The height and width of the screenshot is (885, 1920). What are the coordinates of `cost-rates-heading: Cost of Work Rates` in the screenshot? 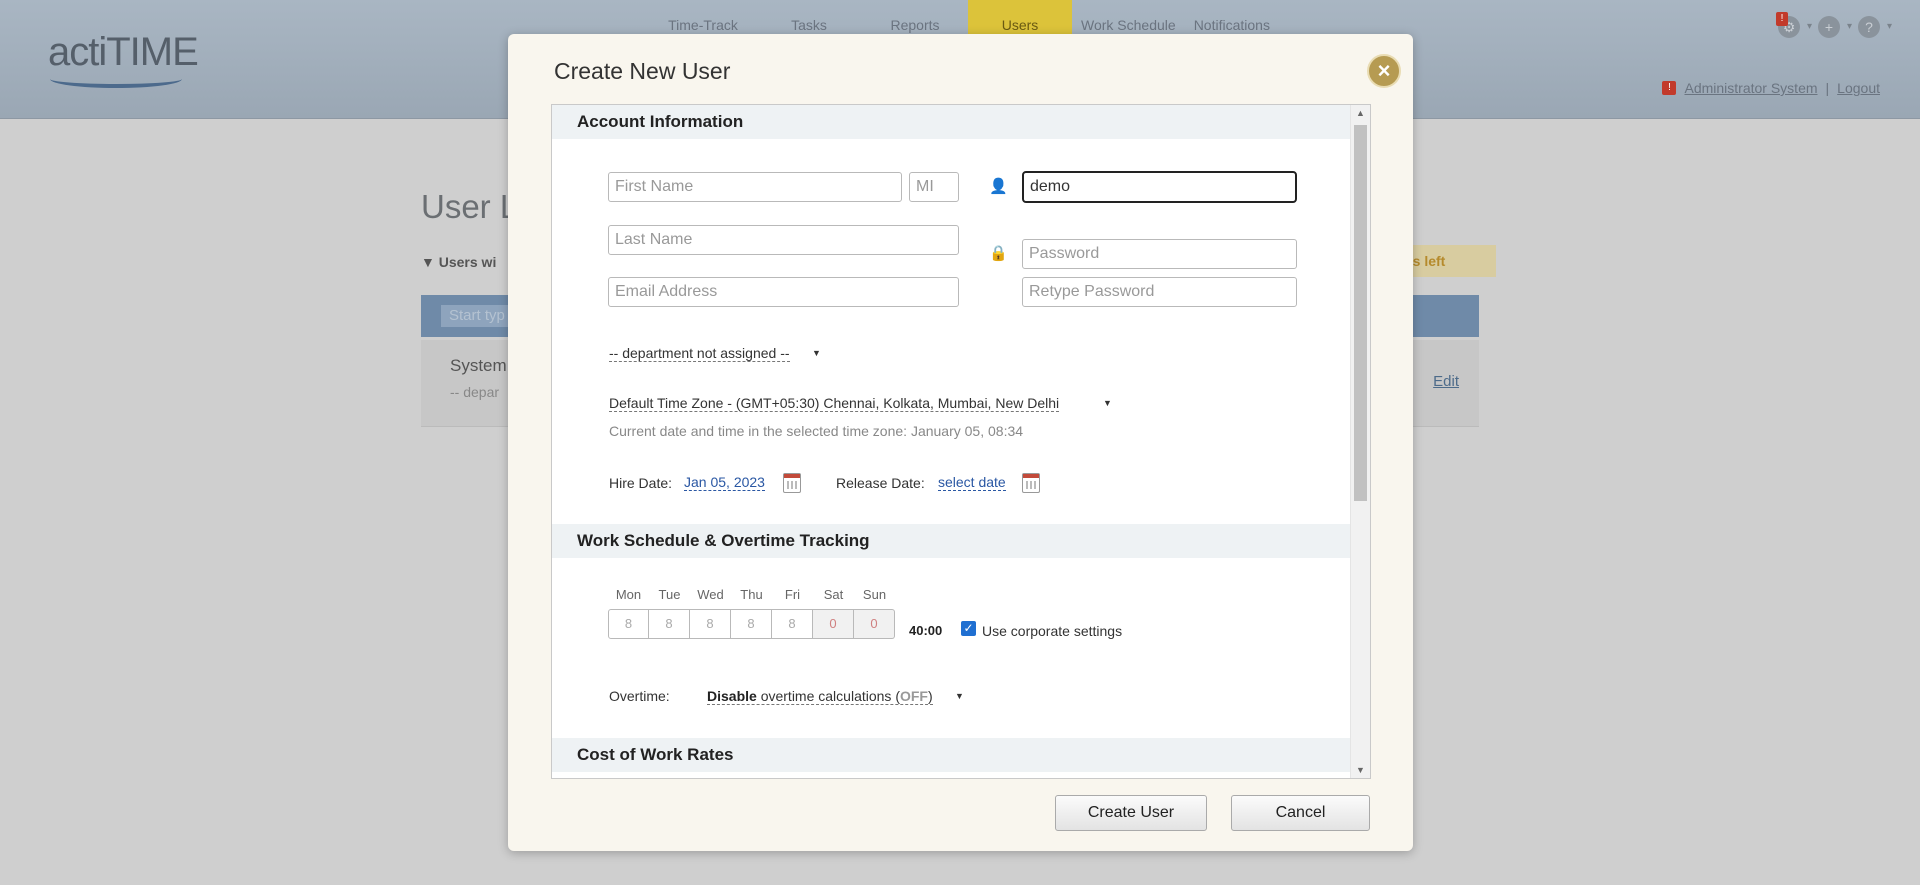 It's located at (951, 755).